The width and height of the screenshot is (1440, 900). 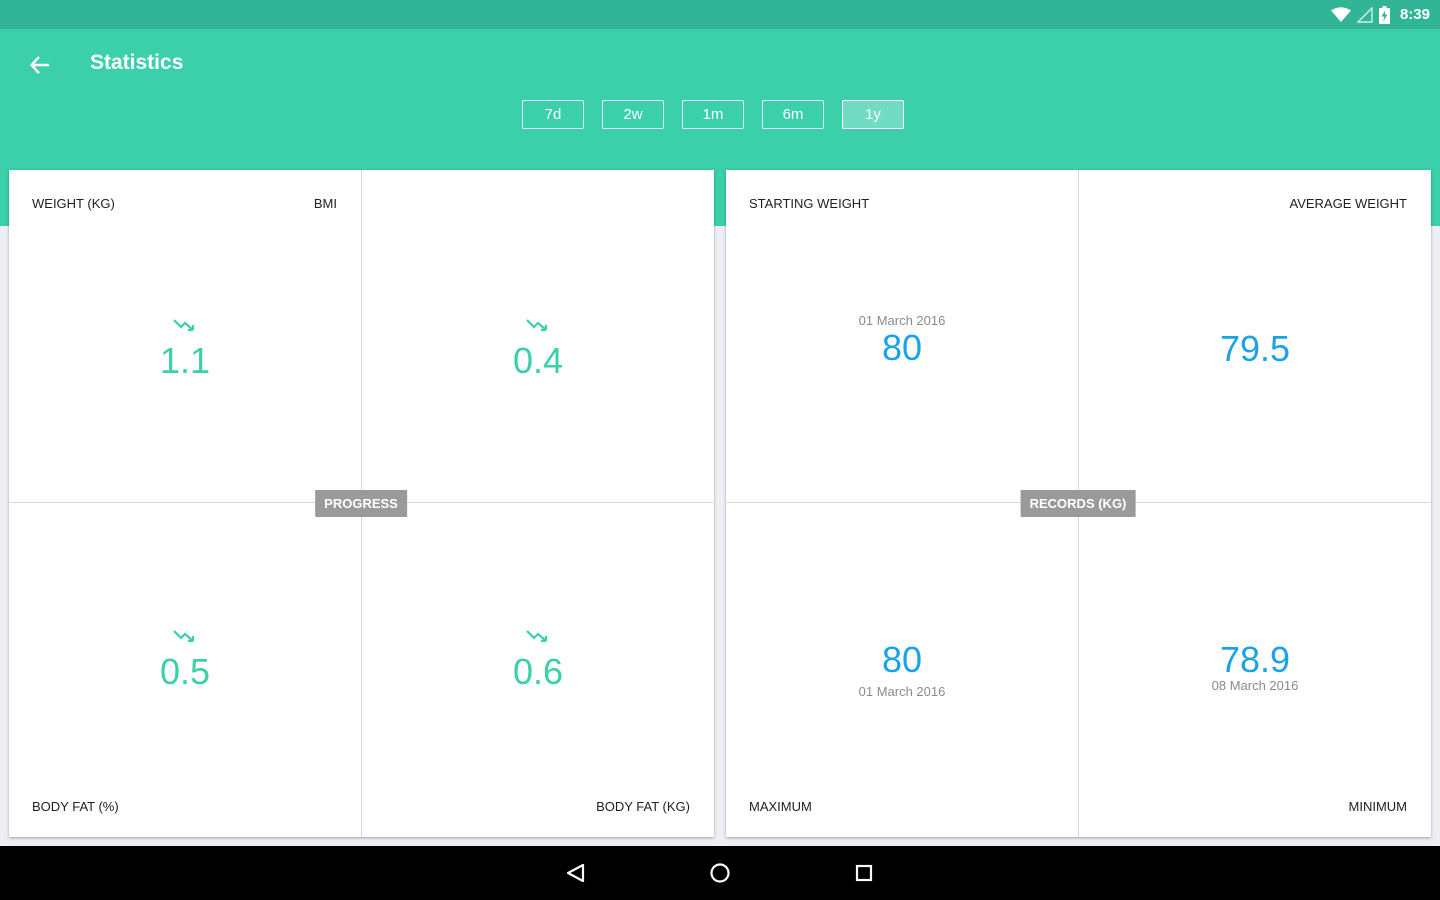 I want to click on navigation-bar, so click(x=720, y=873).